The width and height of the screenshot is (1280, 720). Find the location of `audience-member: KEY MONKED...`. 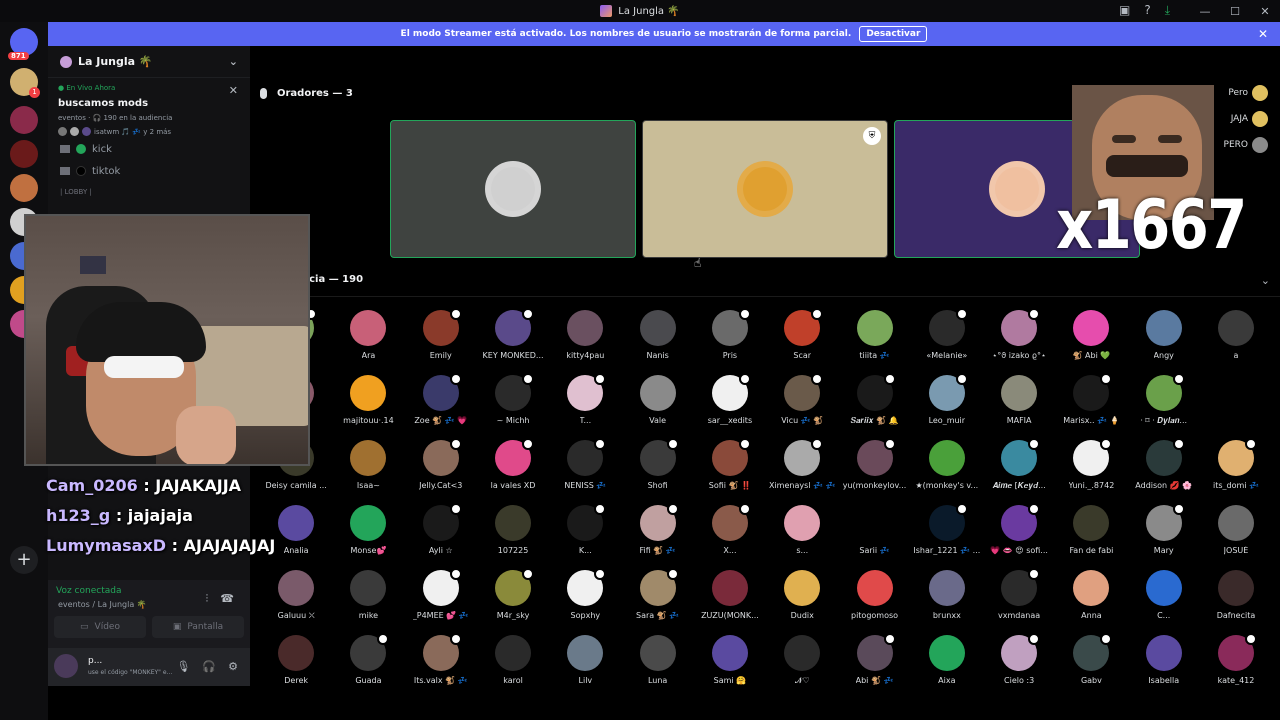

audience-member: KEY MONKED... is located at coordinates (513, 341).